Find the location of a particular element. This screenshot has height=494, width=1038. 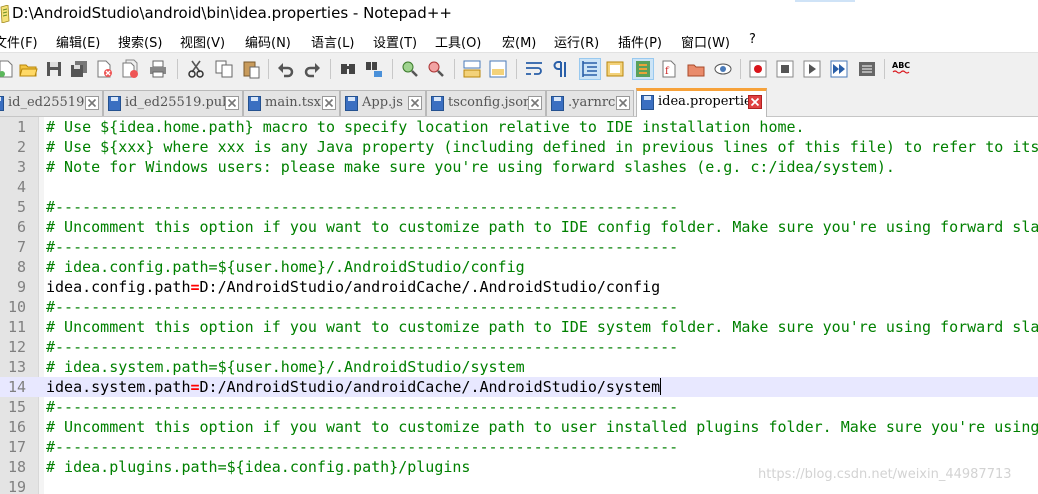

paste-icon is located at coordinates (251, 69).